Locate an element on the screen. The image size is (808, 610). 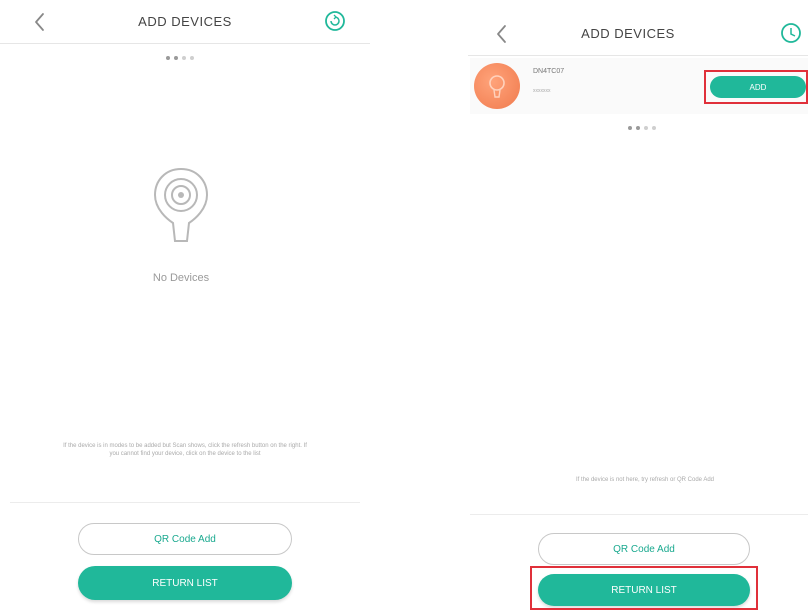
camera-pin-icon is located at coordinates (181, 204).